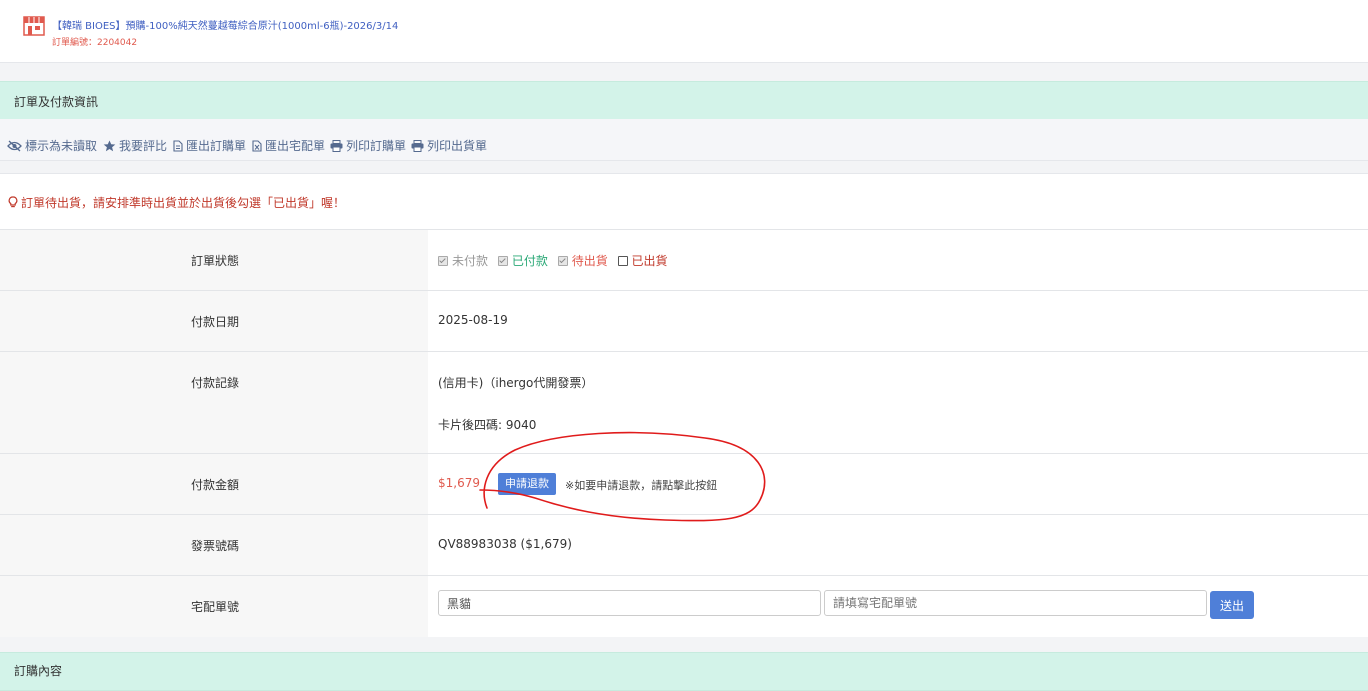 This screenshot has height=691, width=1368. Describe the element at coordinates (95, 43) in the screenshot. I see `order-number: 訂單編號：2204042` at that location.